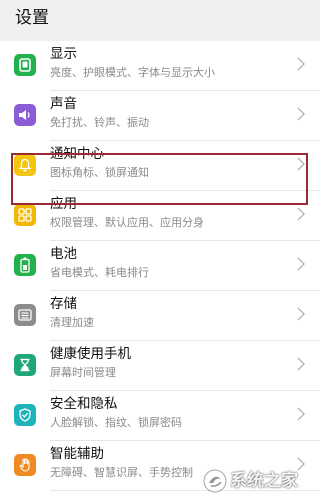 This screenshot has width=320, height=500. Describe the element at coordinates (121, 472) in the screenshot. I see `settings-item-description: 无障碍、智慧识屏、手势控制` at that location.